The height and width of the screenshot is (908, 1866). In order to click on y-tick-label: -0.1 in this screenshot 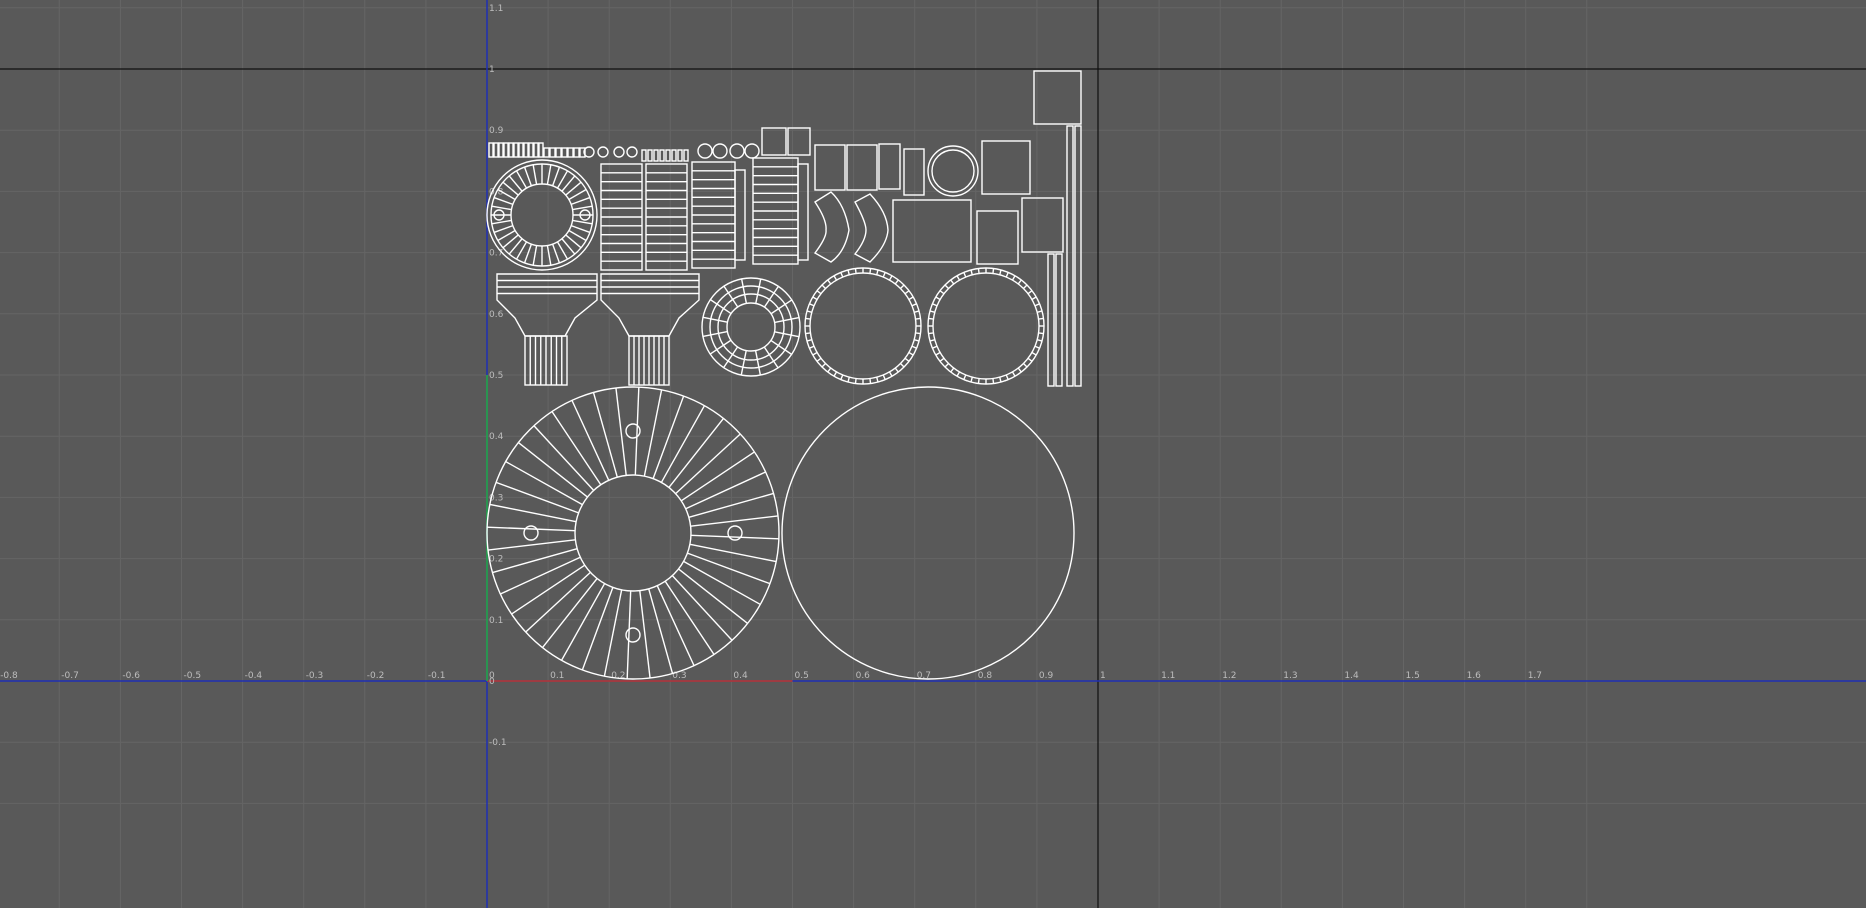, I will do `click(498, 743)`.